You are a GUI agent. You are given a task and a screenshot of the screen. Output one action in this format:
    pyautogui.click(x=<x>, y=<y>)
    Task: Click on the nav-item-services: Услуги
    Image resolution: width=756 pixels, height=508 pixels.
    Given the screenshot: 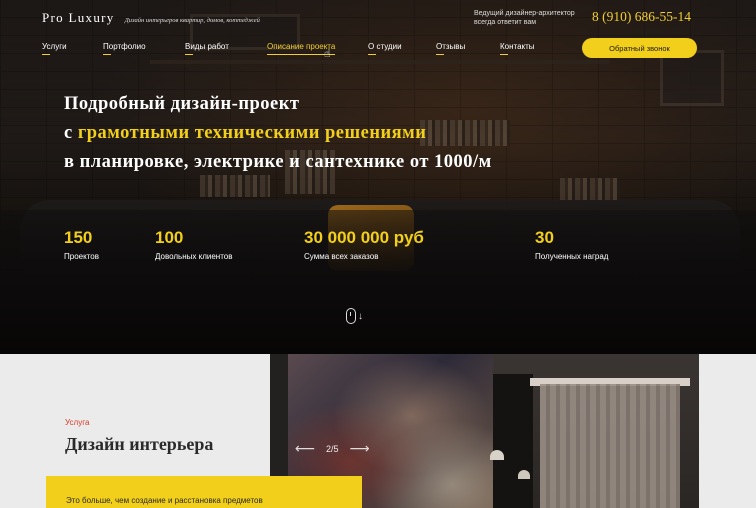 What is the action you would take?
    pyautogui.click(x=54, y=48)
    